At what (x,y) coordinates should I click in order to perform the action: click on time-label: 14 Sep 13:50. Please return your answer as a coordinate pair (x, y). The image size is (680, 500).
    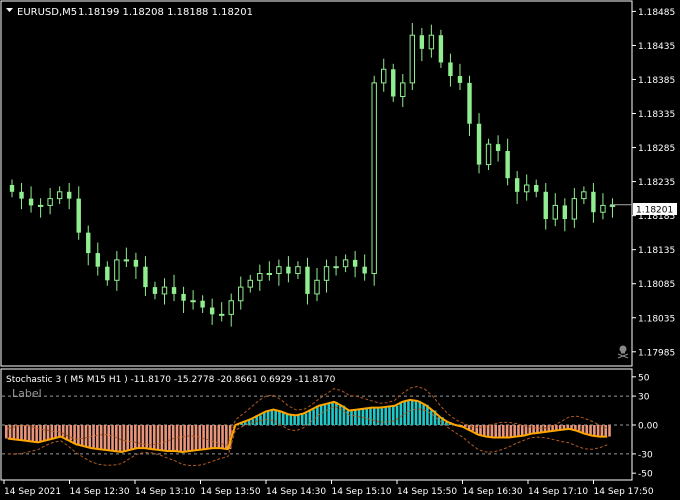
    Looking at the image, I should click on (231, 492).